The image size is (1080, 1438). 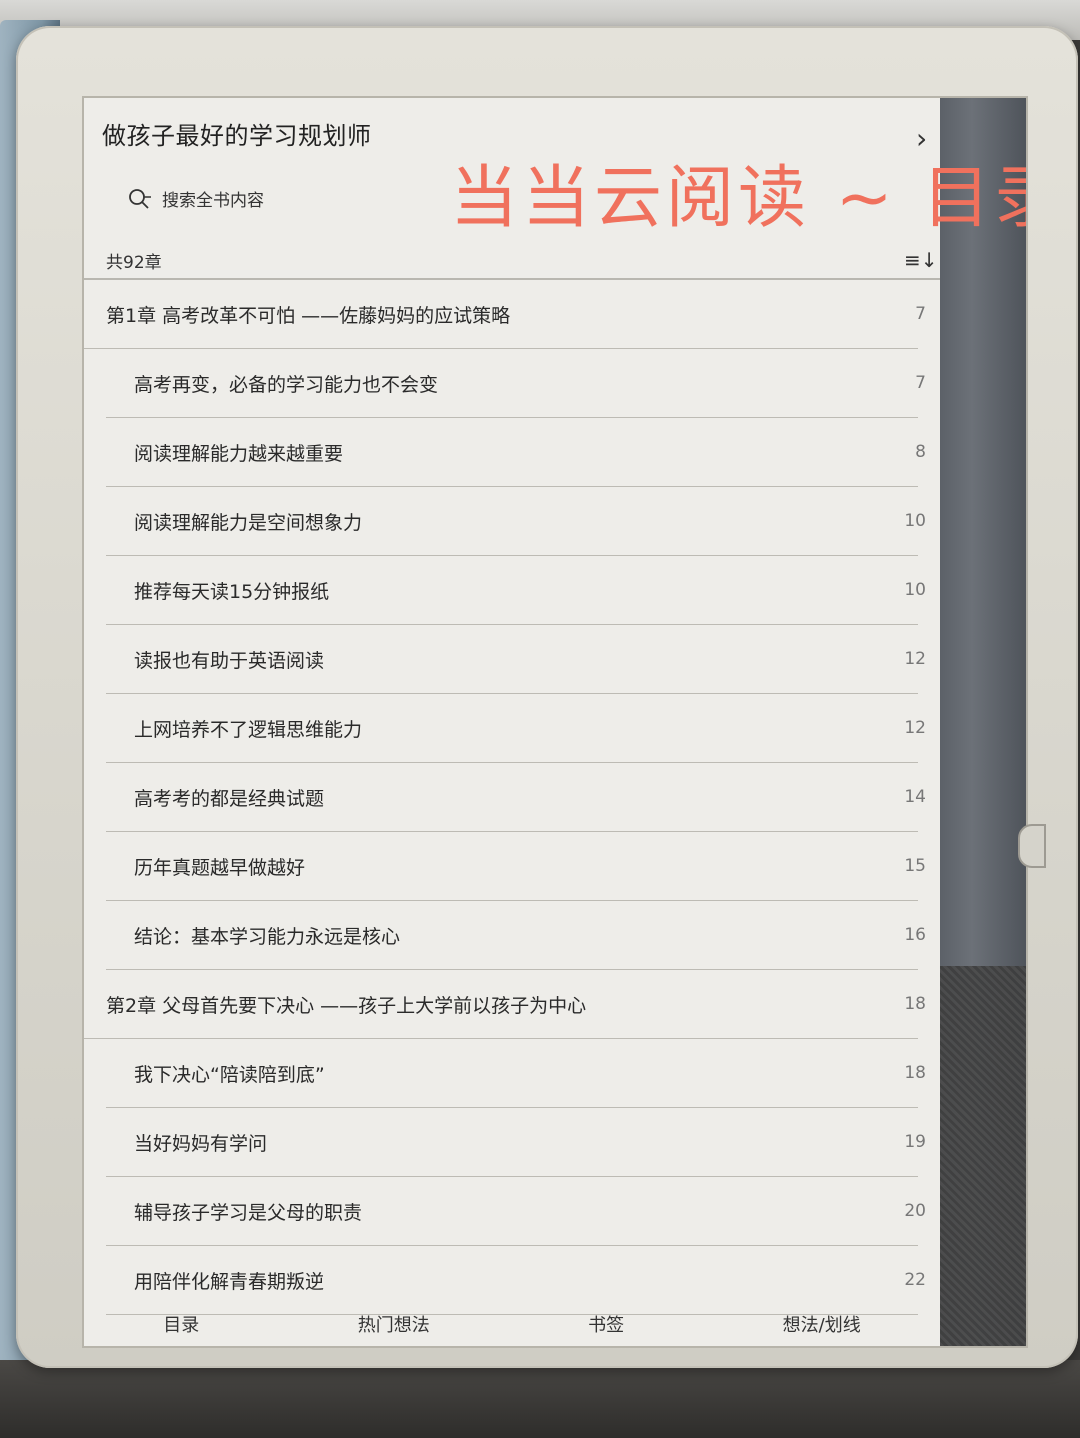 I want to click on toc-chapter-item: 第1章 高考改革不可怕 ——佐藤妈妈的应试策略 7, so click(x=505, y=314).